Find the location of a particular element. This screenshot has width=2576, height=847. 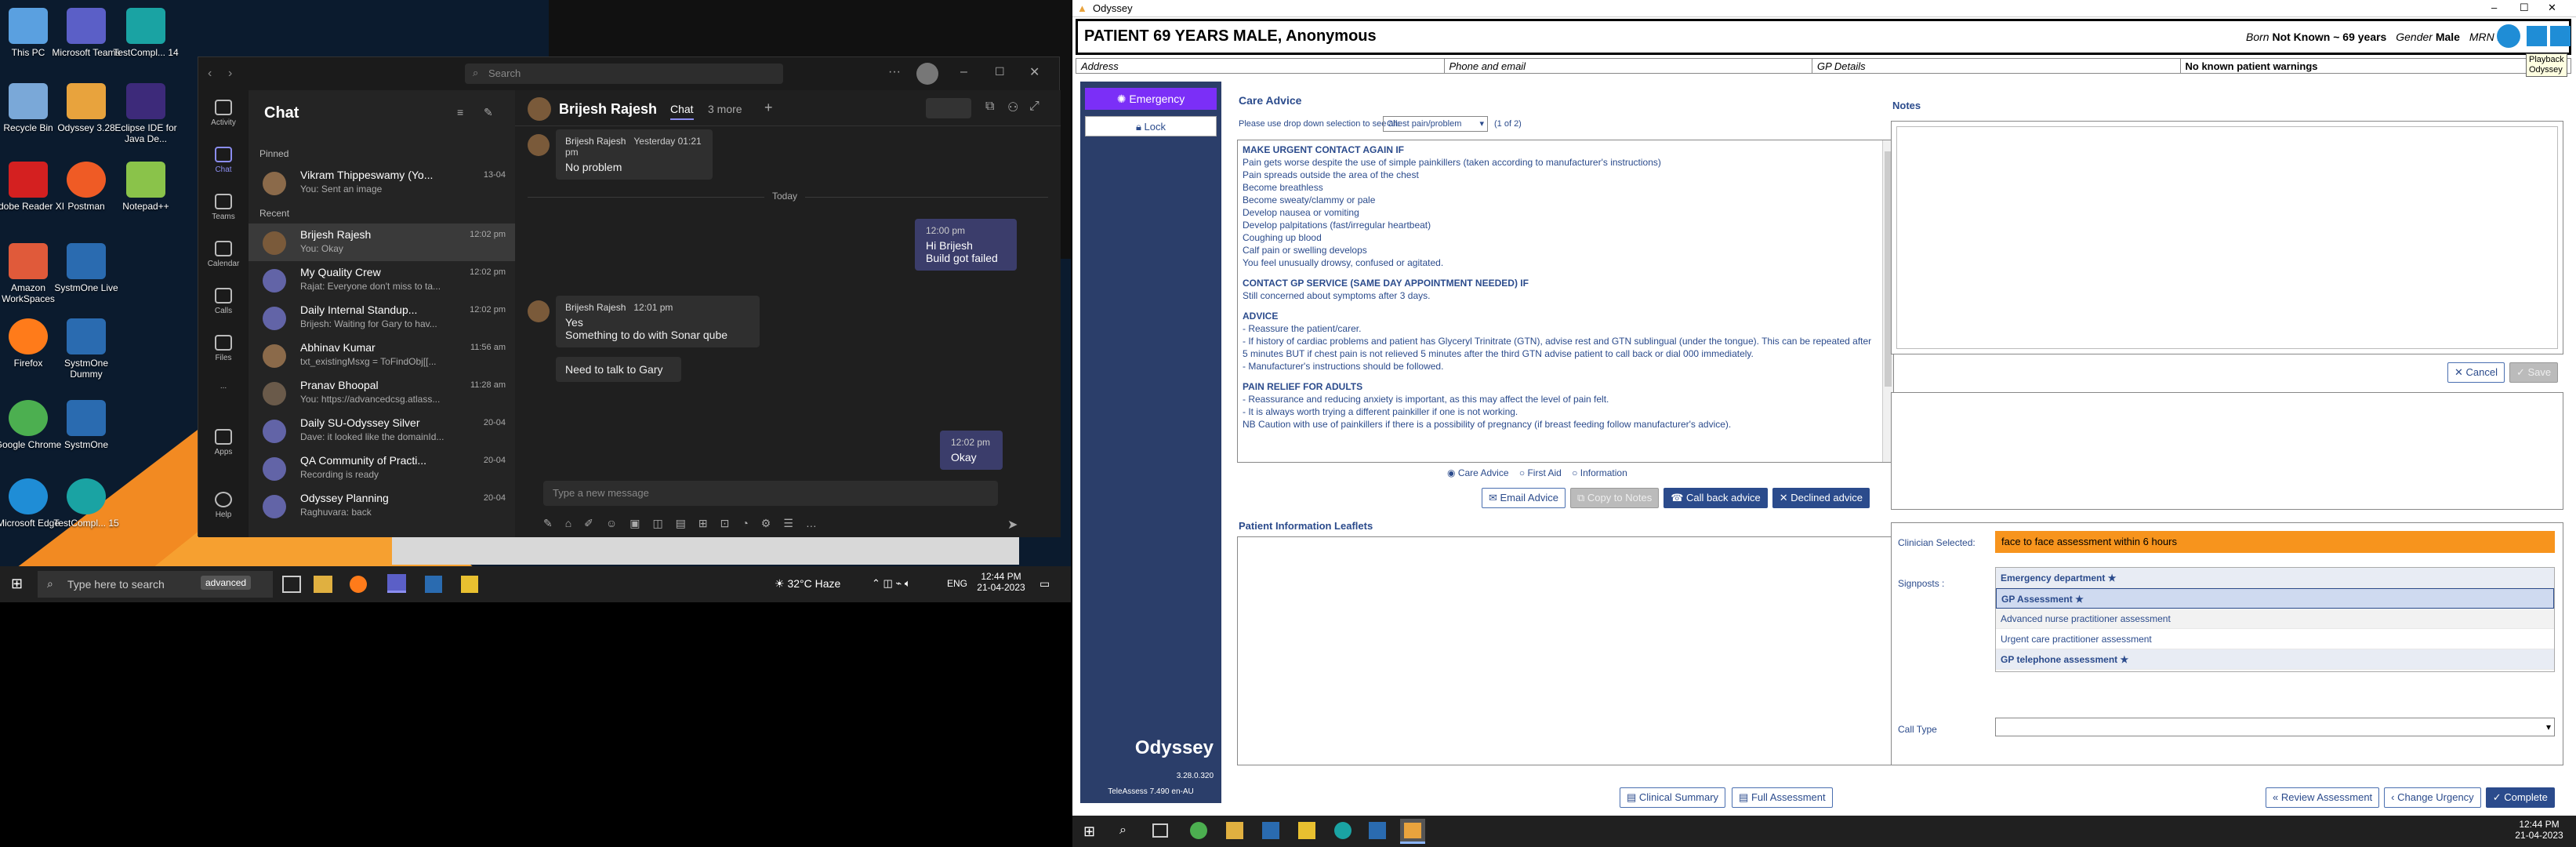

rail-apps: Apps is located at coordinates (224, 443).